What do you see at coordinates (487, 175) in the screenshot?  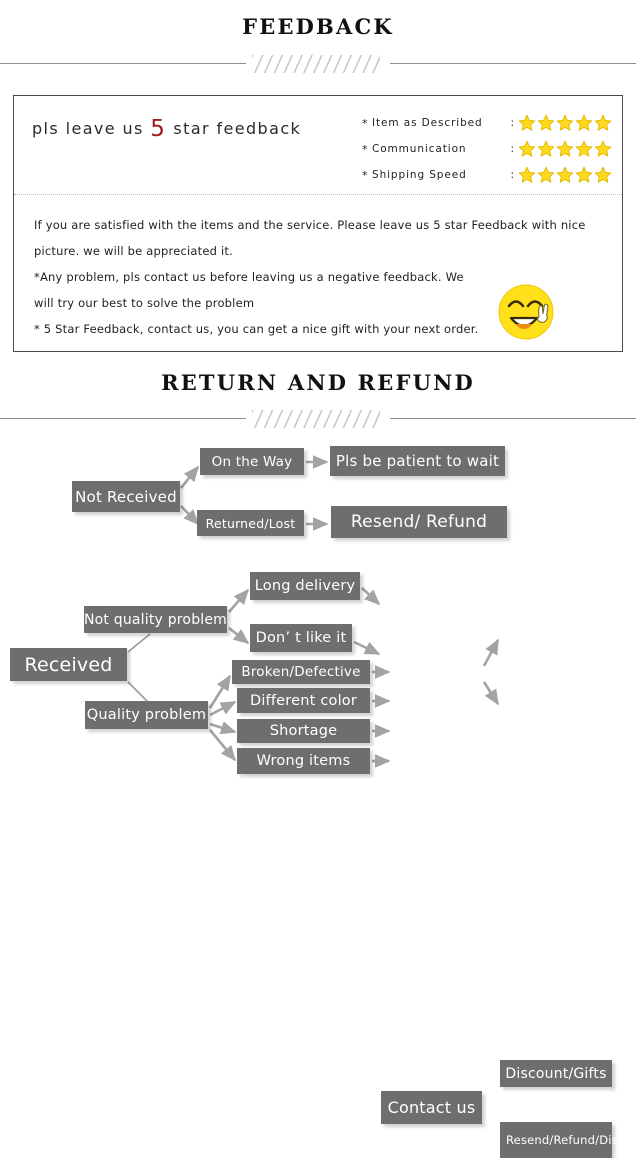 I see `rating-row-shipping-speed: * Shipping Speed :` at bounding box center [487, 175].